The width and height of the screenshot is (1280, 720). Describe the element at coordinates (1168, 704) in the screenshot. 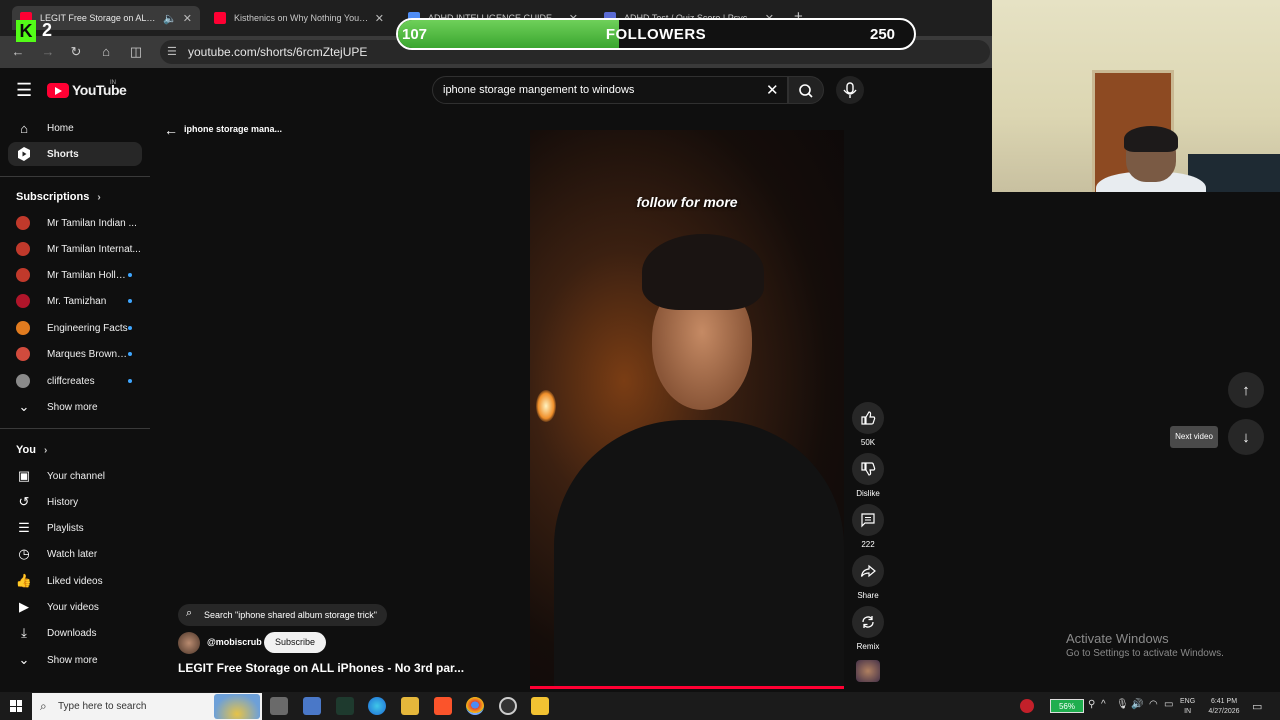

I see `tray-network-icon: ▭` at that location.